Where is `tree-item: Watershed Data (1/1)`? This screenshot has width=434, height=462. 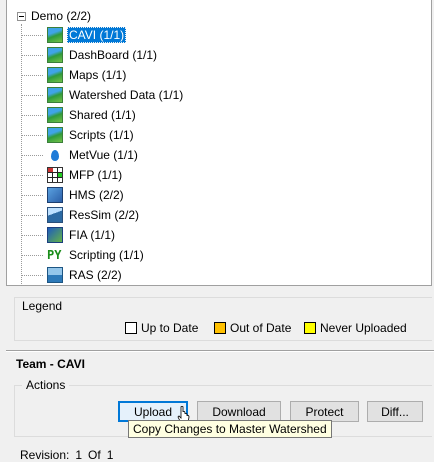
tree-item: Watershed Data (1/1) is located at coordinates (103, 95).